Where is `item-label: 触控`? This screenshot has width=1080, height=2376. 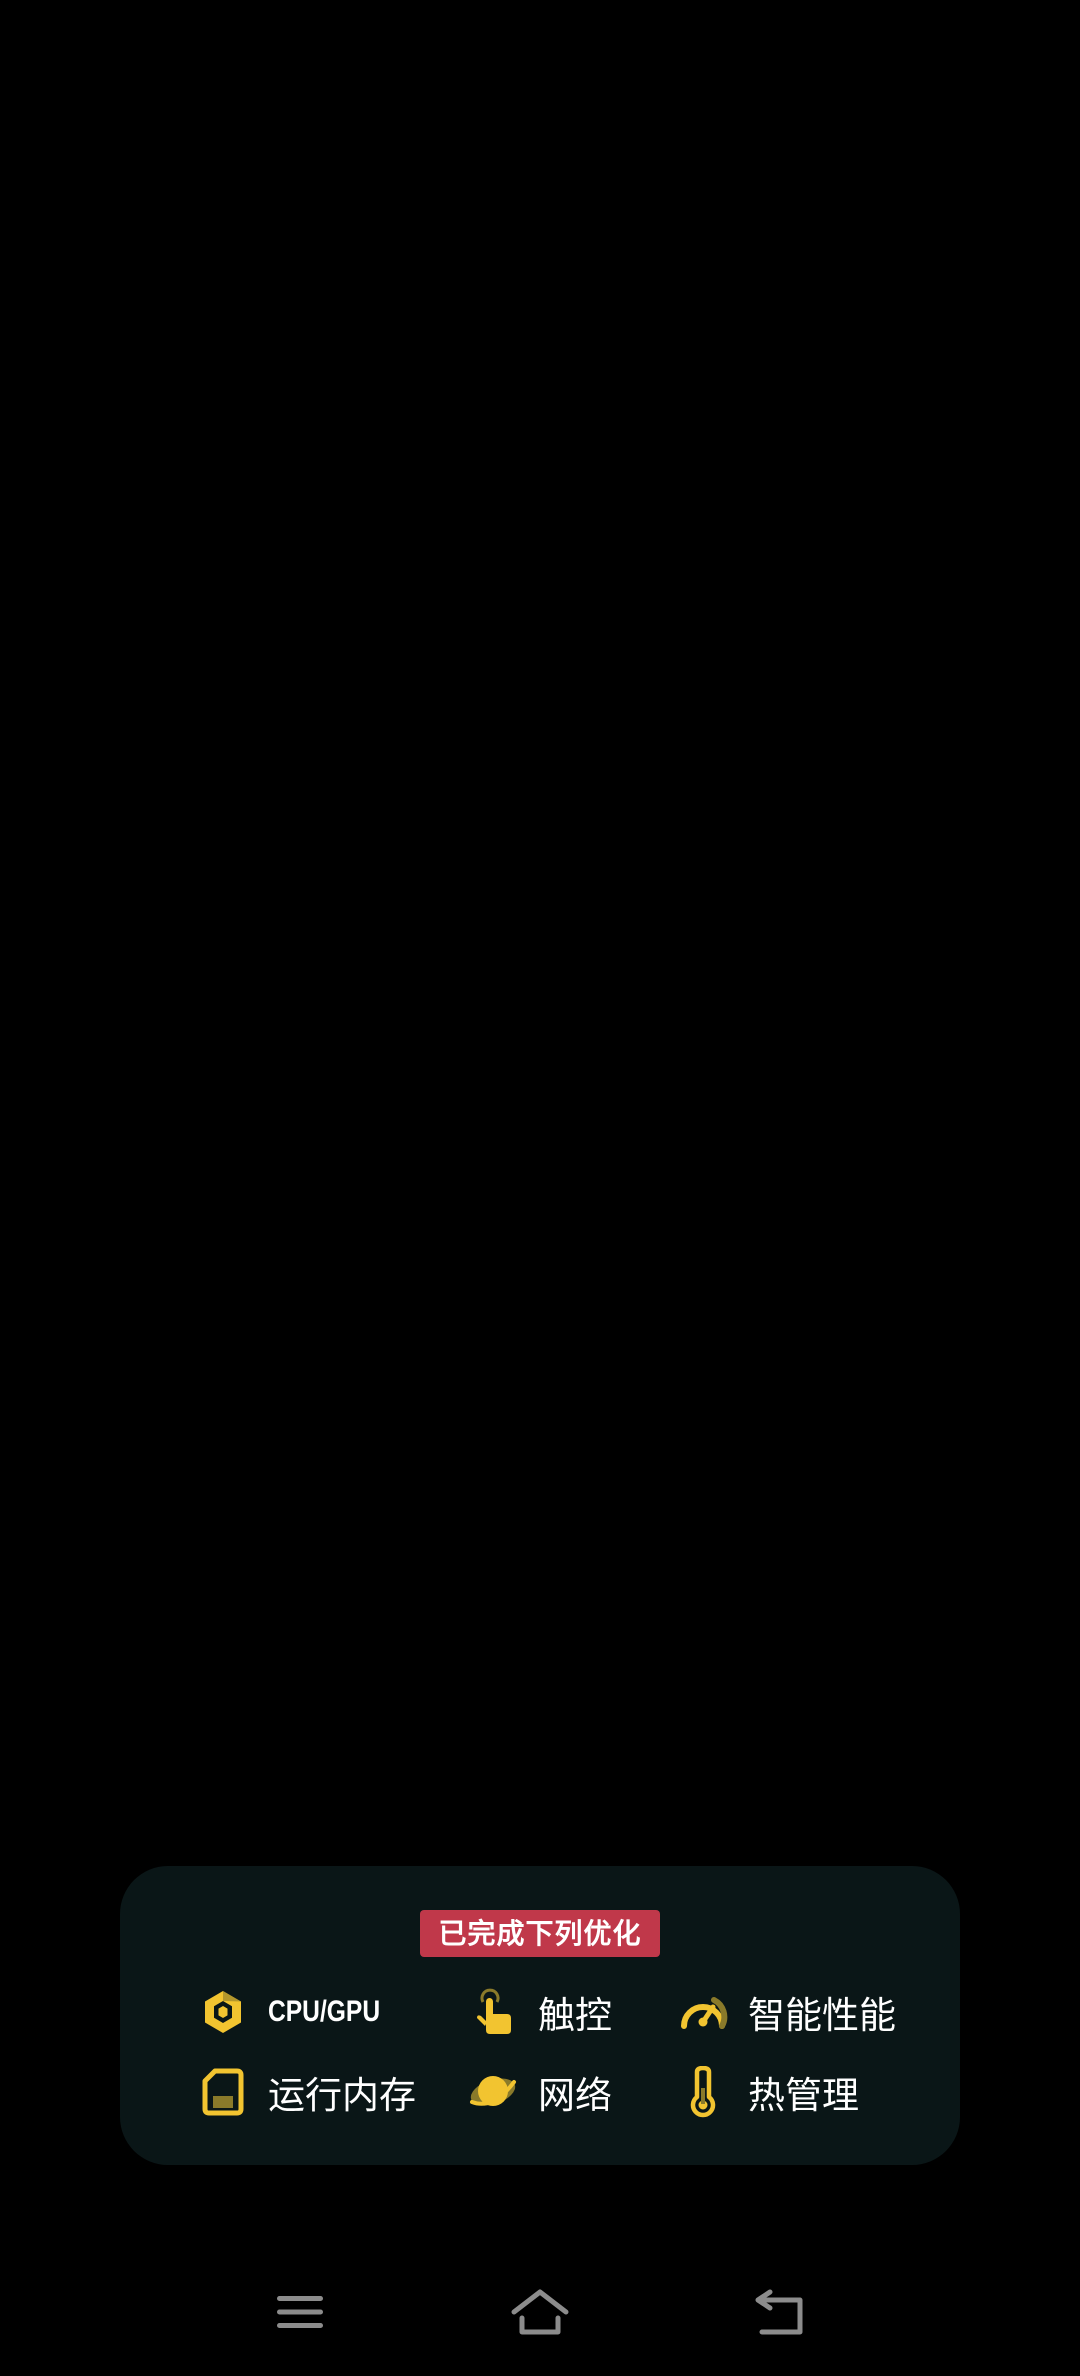 item-label: 触控 is located at coordinates (575, 2015).